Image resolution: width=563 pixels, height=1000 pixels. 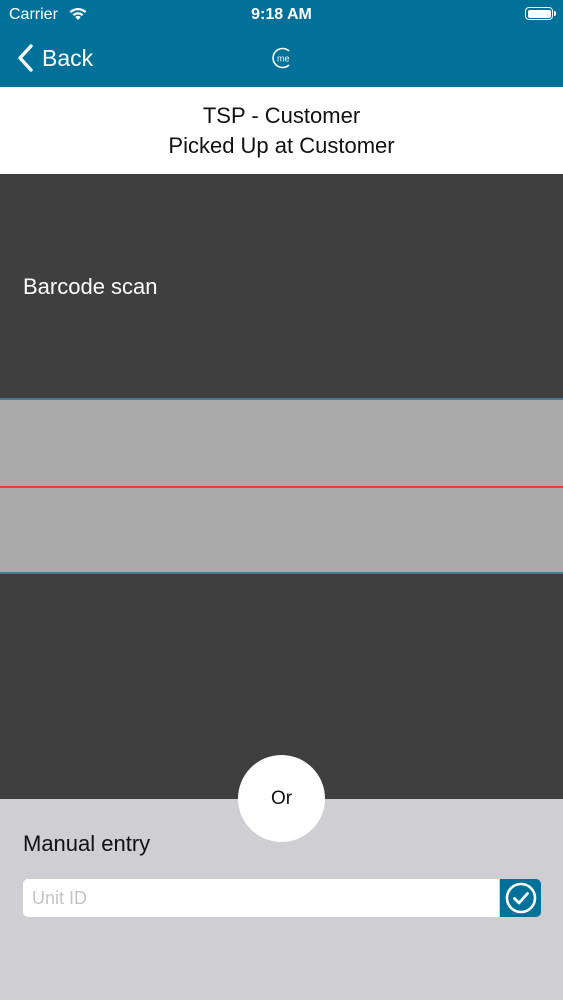 I want to click on chevron-left-icon, so click(x=25, y=58).